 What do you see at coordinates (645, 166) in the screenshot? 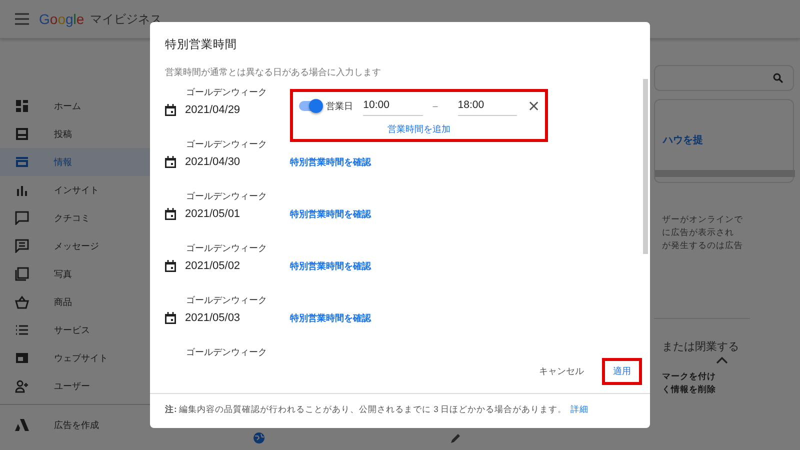
I see `scrollbar` at bounding box center [645, 166].